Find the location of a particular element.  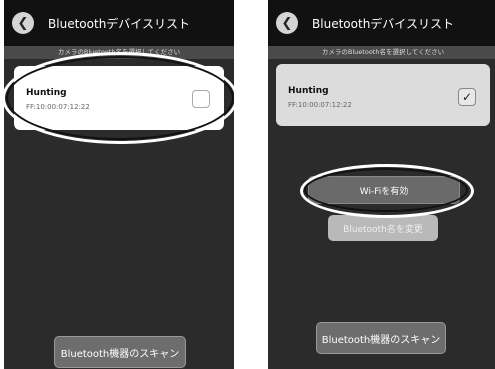

rename-bluetooth-button: Bluetooth名を変更 is located at coordinates (383, 228).